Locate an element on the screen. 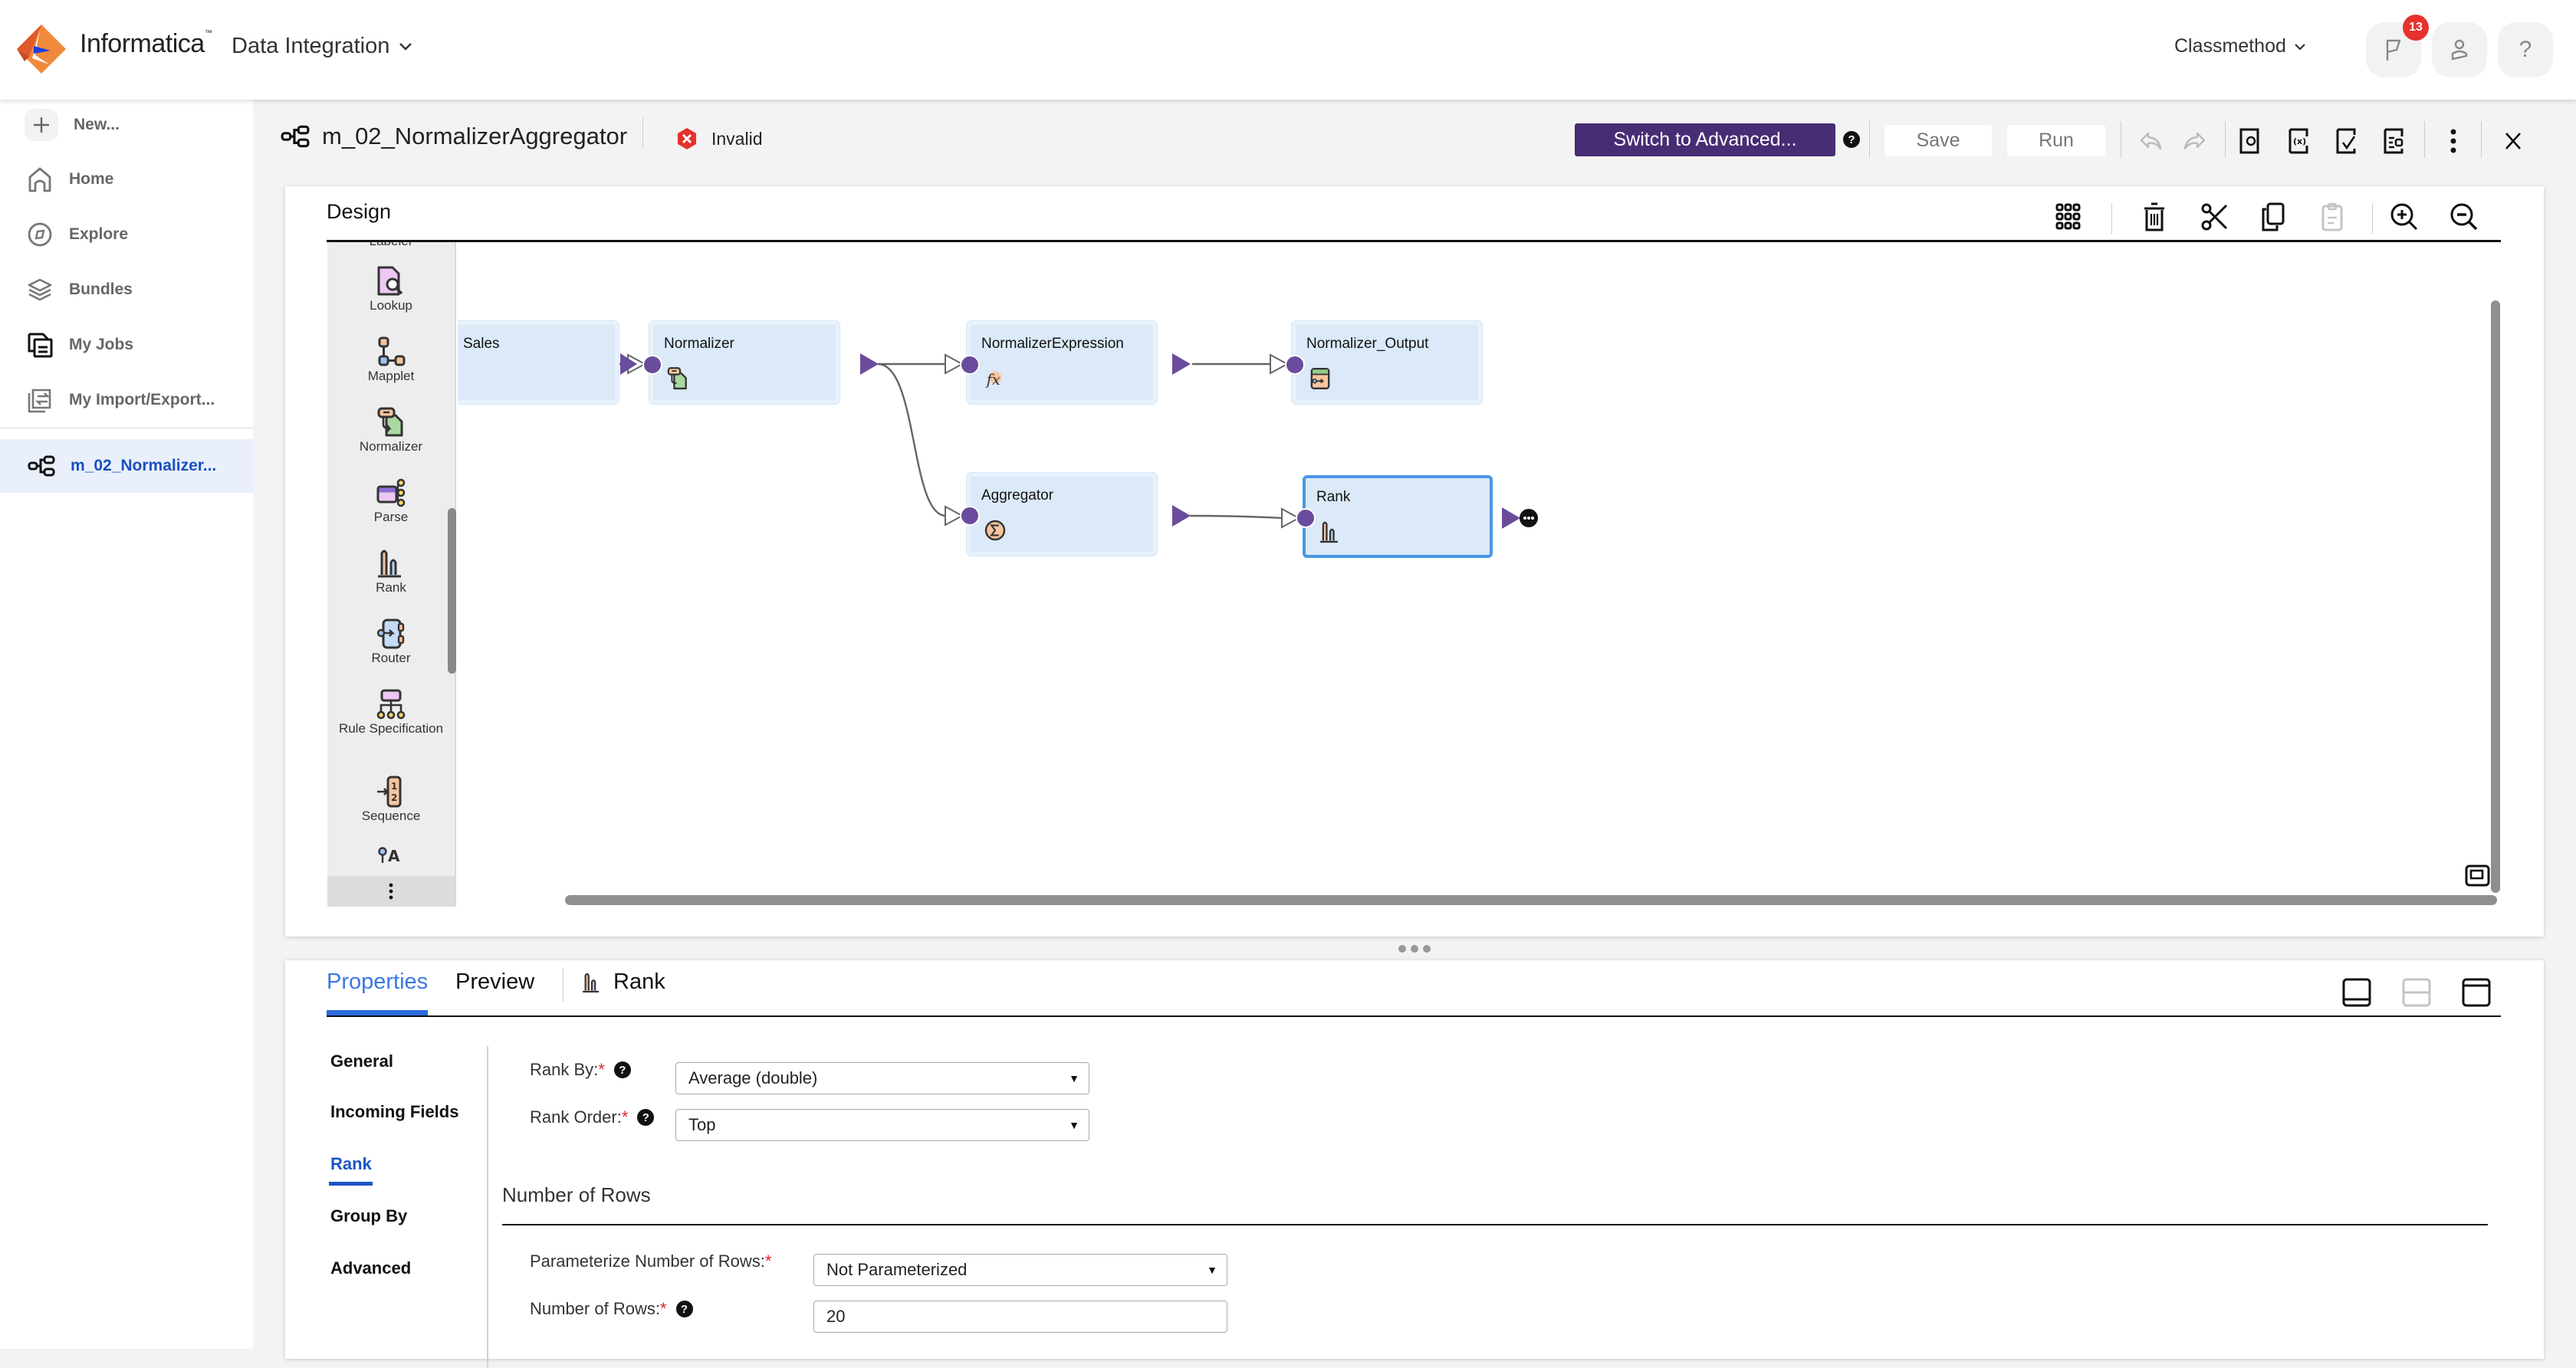  panel-splitter is located at coordinates (1414, 948).